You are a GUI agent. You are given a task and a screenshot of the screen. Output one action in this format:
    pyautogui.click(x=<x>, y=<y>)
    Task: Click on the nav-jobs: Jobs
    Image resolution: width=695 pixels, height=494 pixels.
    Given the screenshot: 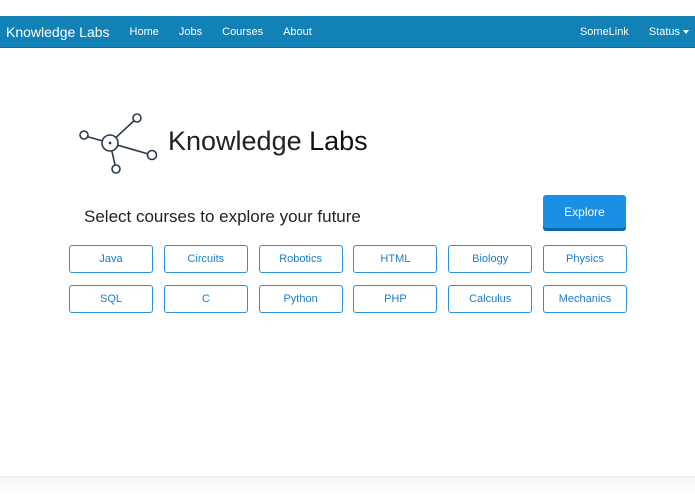 What is the action you would take?
    pyautogui.click(x=190, y=32)
    